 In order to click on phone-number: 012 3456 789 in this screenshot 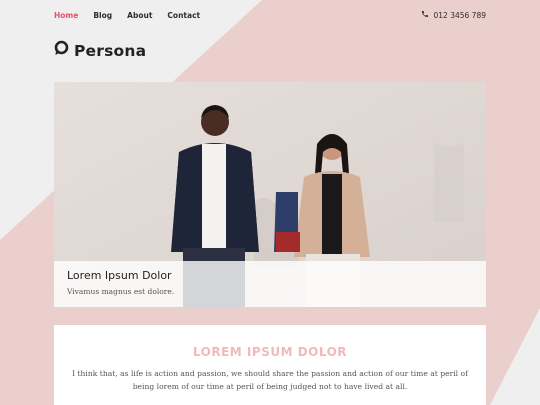, I will do `click(460, 15)`.